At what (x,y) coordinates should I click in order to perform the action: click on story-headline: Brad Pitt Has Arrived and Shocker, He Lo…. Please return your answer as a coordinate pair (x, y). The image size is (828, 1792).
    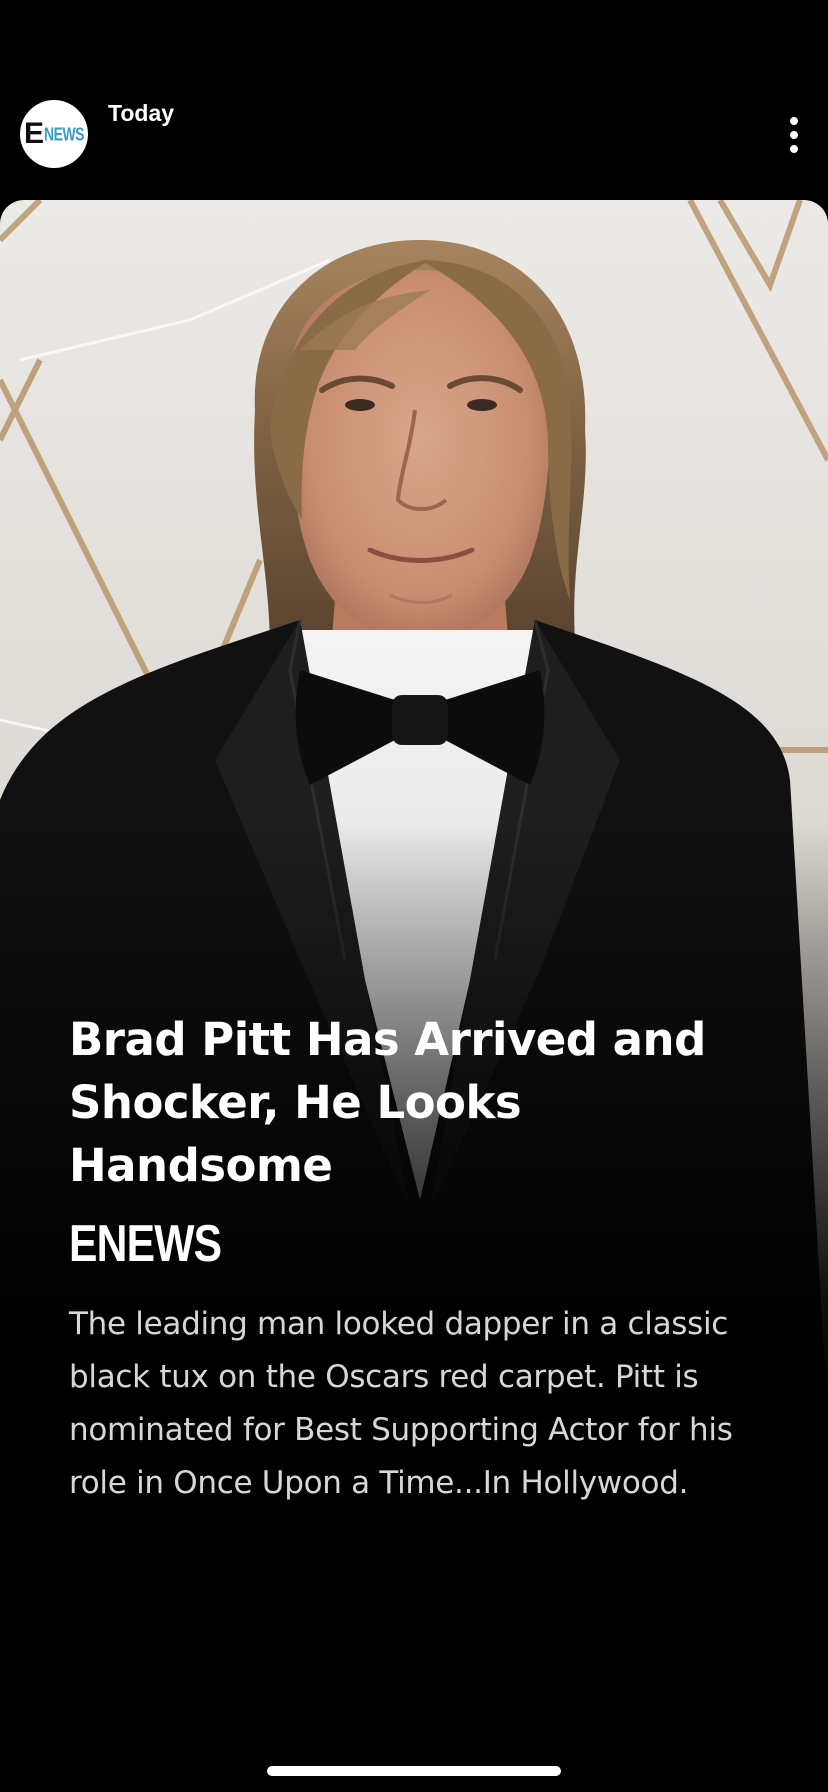
    Looking at the image, I should click on (387, 1102).